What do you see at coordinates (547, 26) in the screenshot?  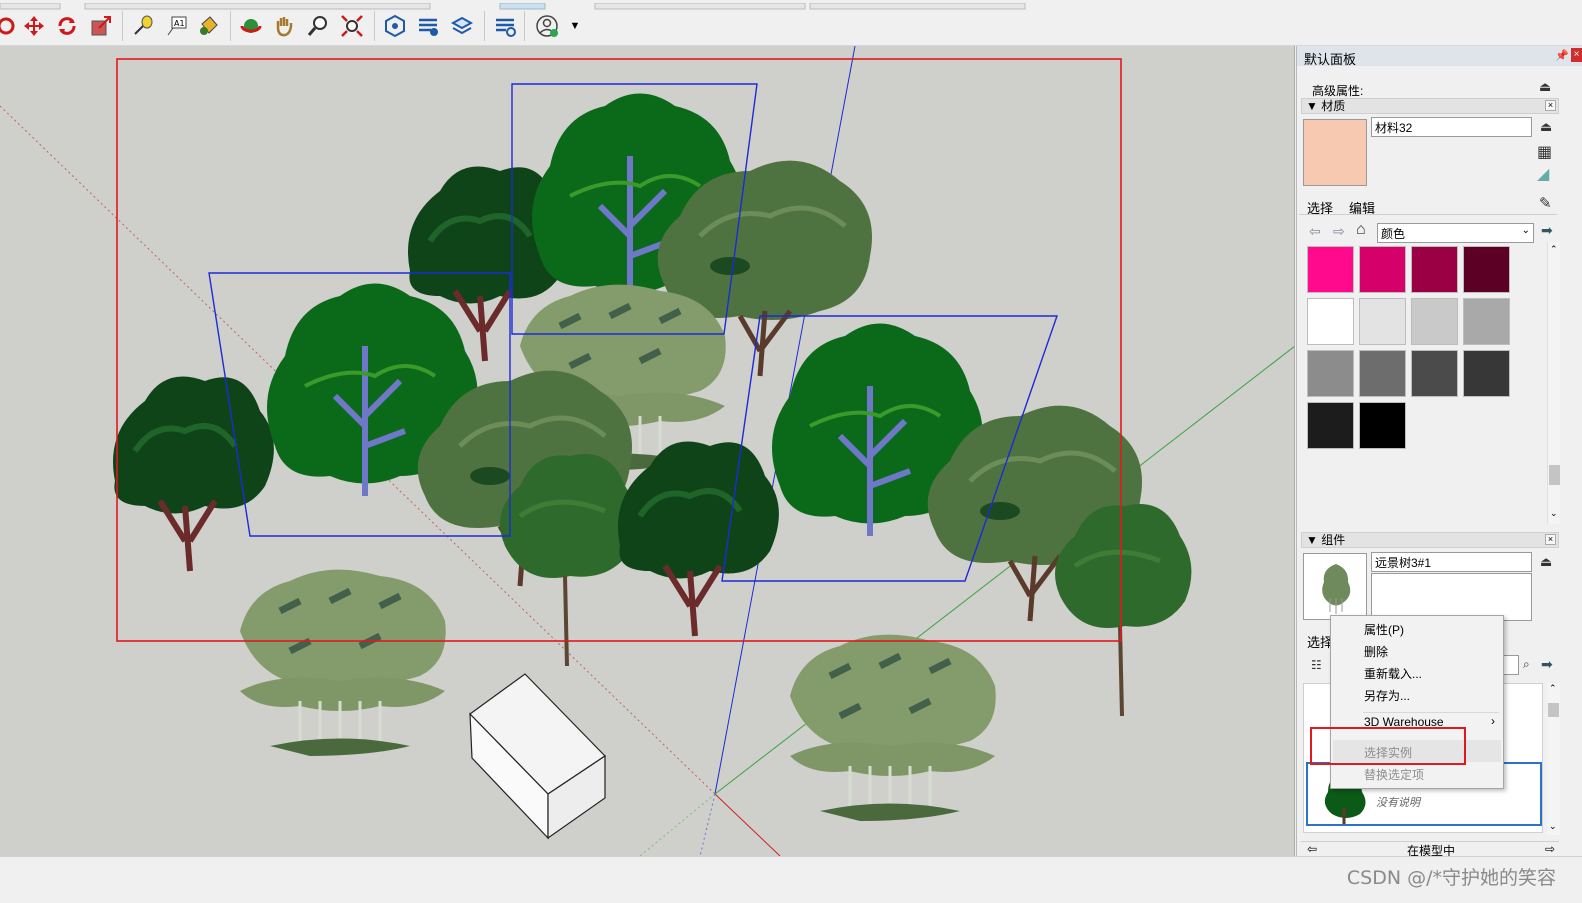 I see `account-icon` at bounding box center [547, 26].